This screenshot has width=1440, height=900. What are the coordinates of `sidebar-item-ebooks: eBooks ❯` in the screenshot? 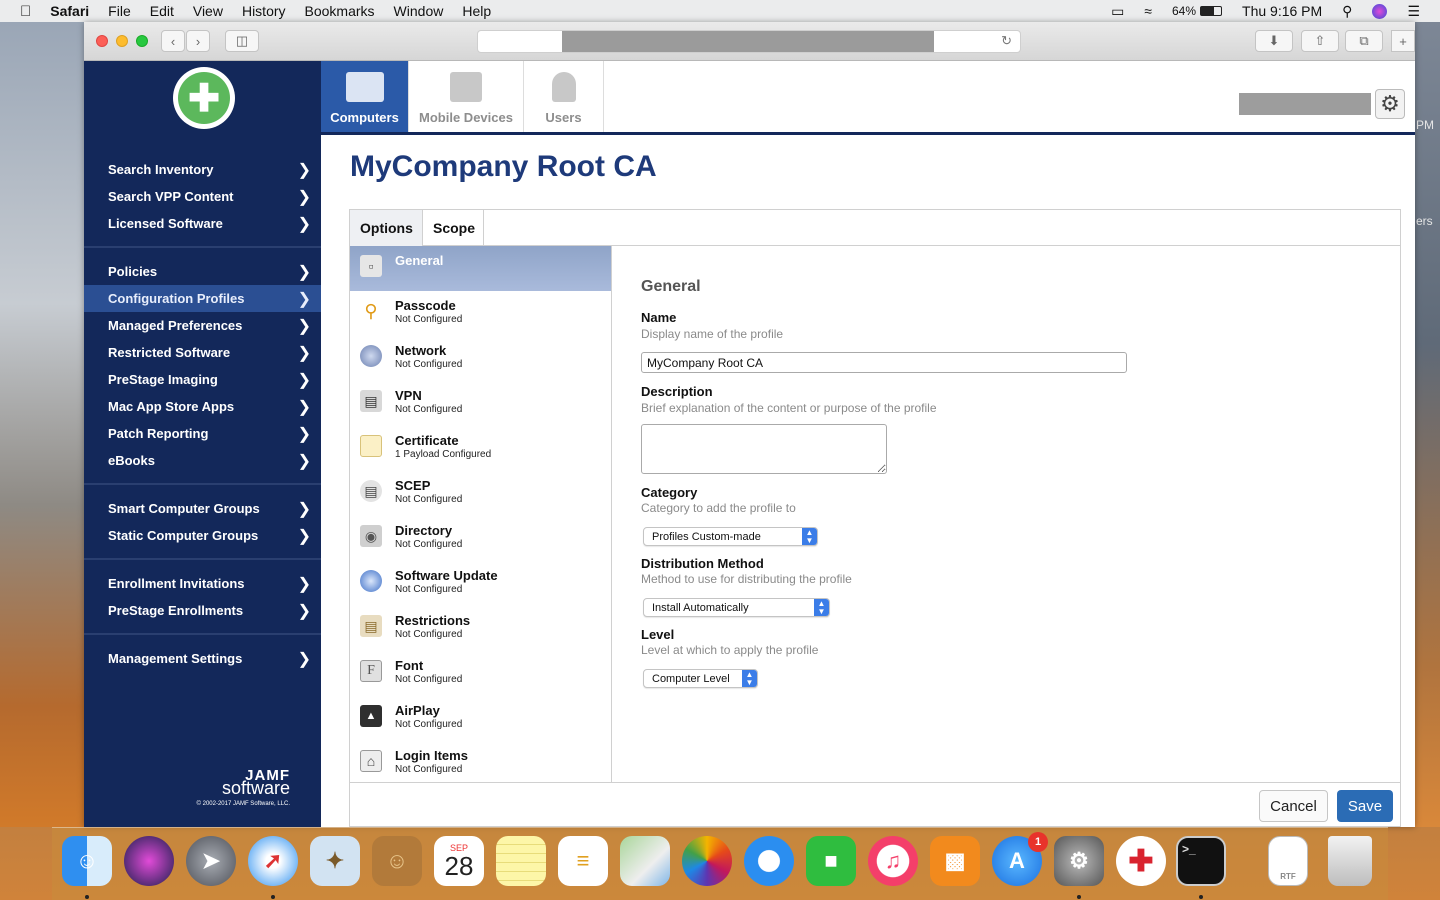 It's located at (202, 460).